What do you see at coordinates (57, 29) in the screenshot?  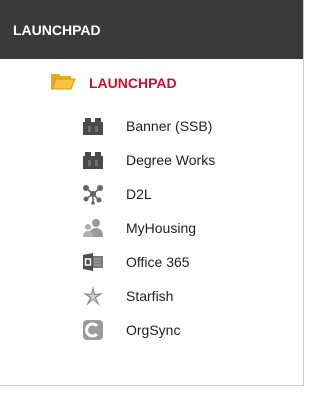 I see `panel-title: LAUNCHPAD` at bounding box center [57, 29].